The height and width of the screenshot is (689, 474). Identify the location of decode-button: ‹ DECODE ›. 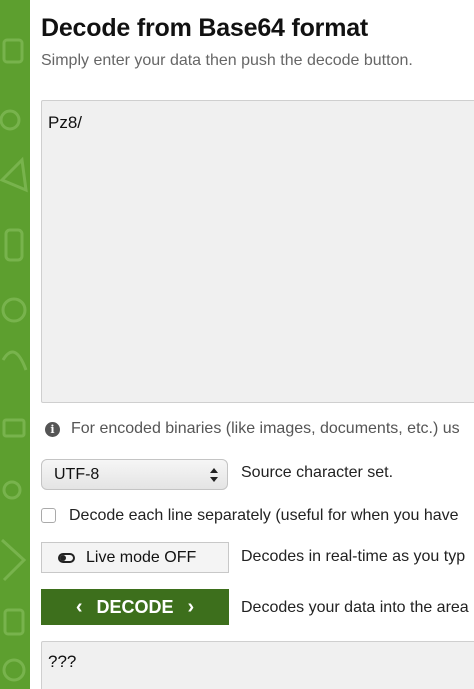
(135, 607).